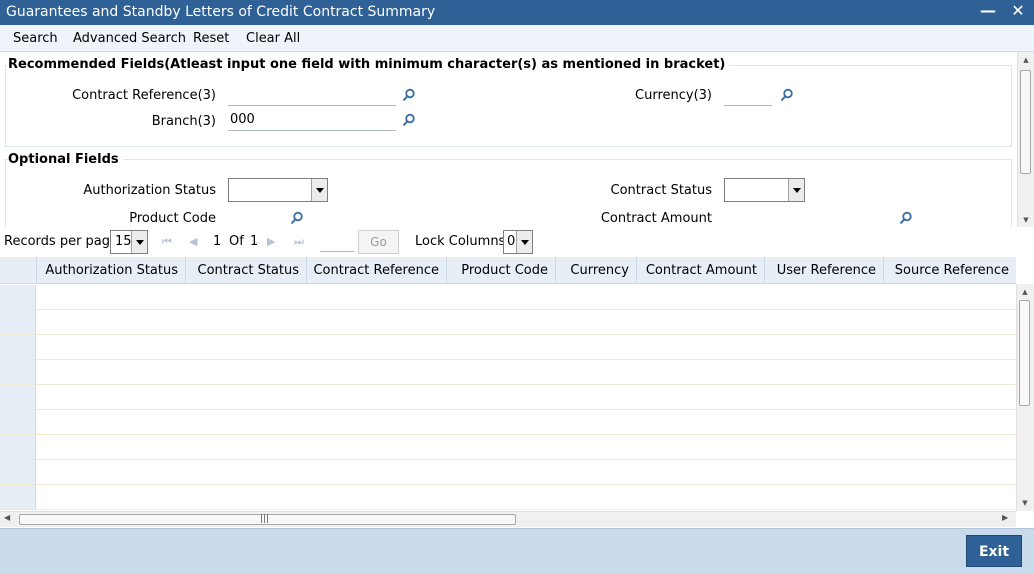 The height and width of the screenshot is (574, 1034). I want to click on contract-reference-input, so click(312, 95).